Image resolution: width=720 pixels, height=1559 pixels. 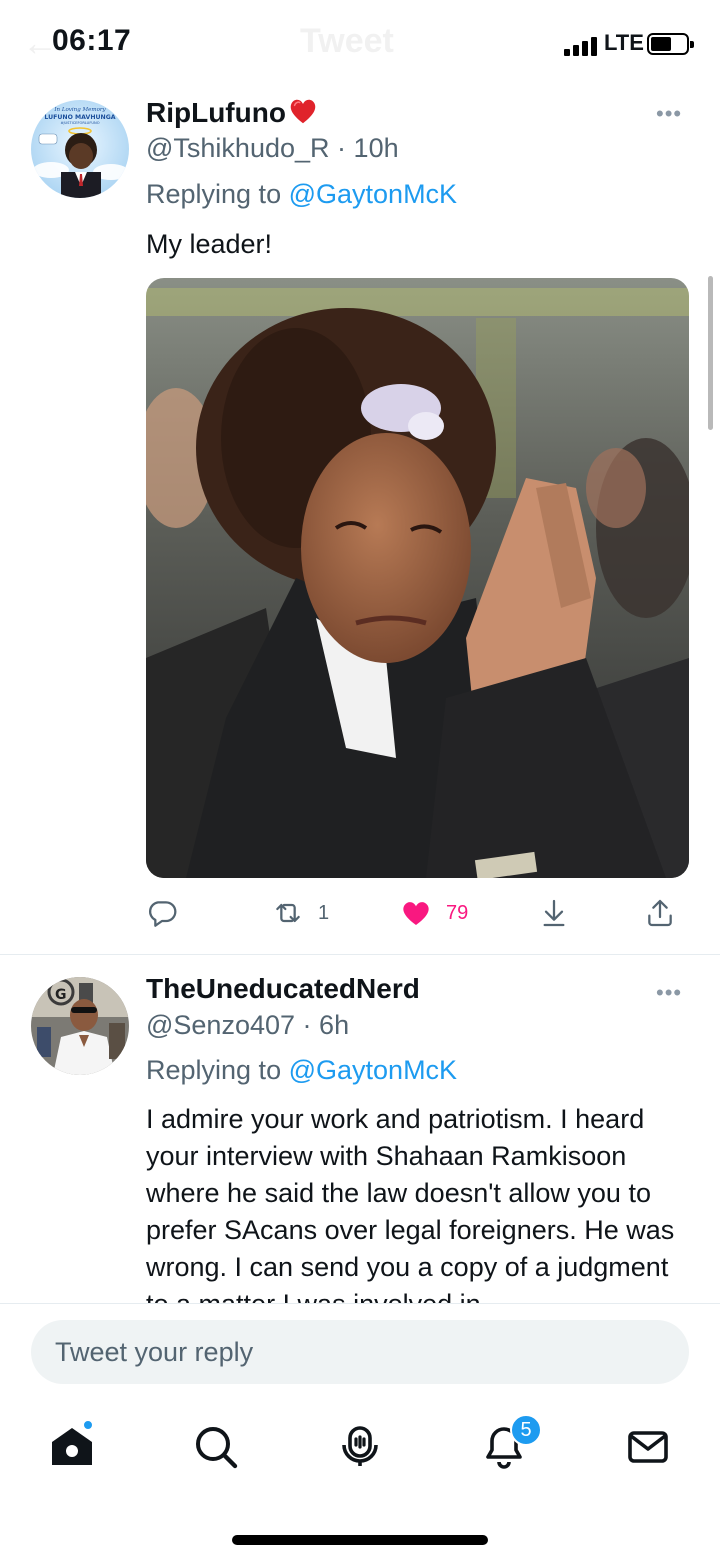 I want to click on like-count: 79, so click(x=457, y=912).